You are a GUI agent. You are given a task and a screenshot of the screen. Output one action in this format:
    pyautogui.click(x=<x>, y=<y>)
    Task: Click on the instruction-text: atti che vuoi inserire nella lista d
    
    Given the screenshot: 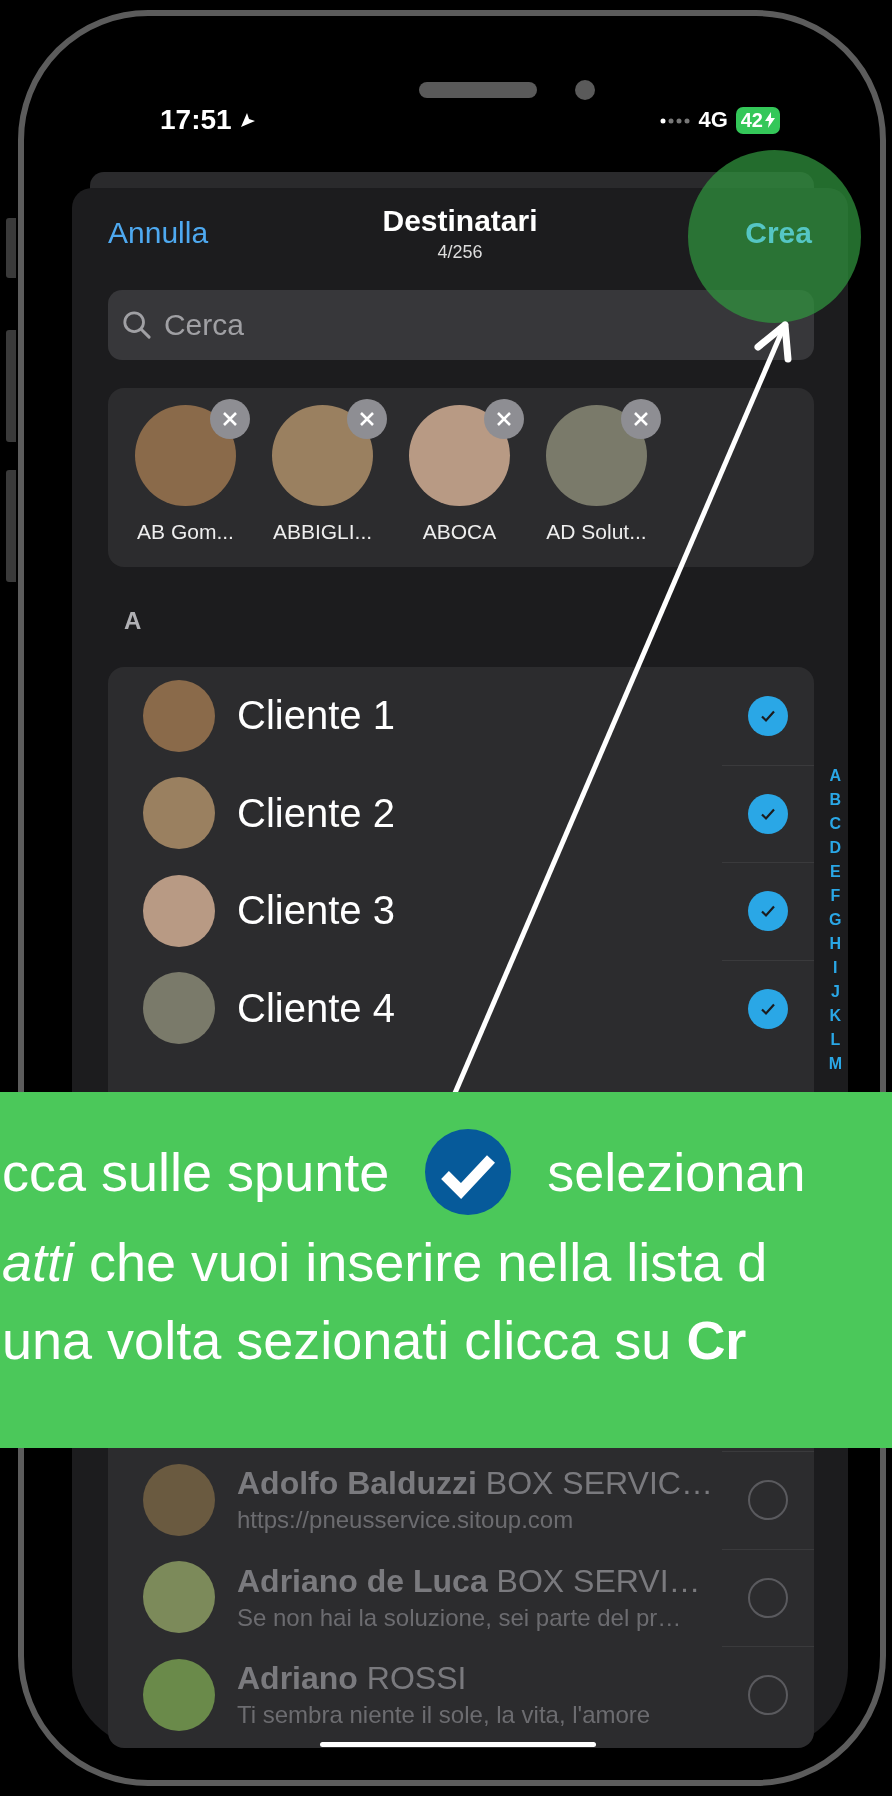 What is the action you would take?
    pyautogui.click(x=385, y=1262)
    